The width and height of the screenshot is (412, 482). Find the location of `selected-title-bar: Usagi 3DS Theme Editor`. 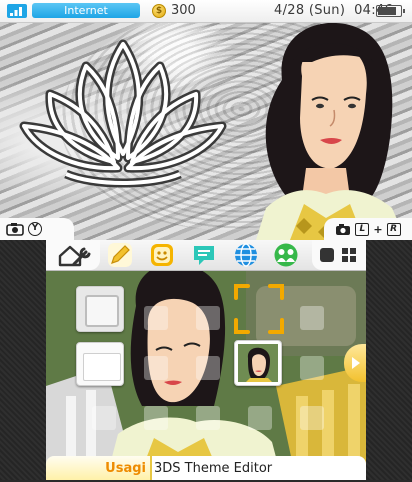

selected-title-bar: Usagi 3DS Theme Editor is located at coordinates (206, 468).